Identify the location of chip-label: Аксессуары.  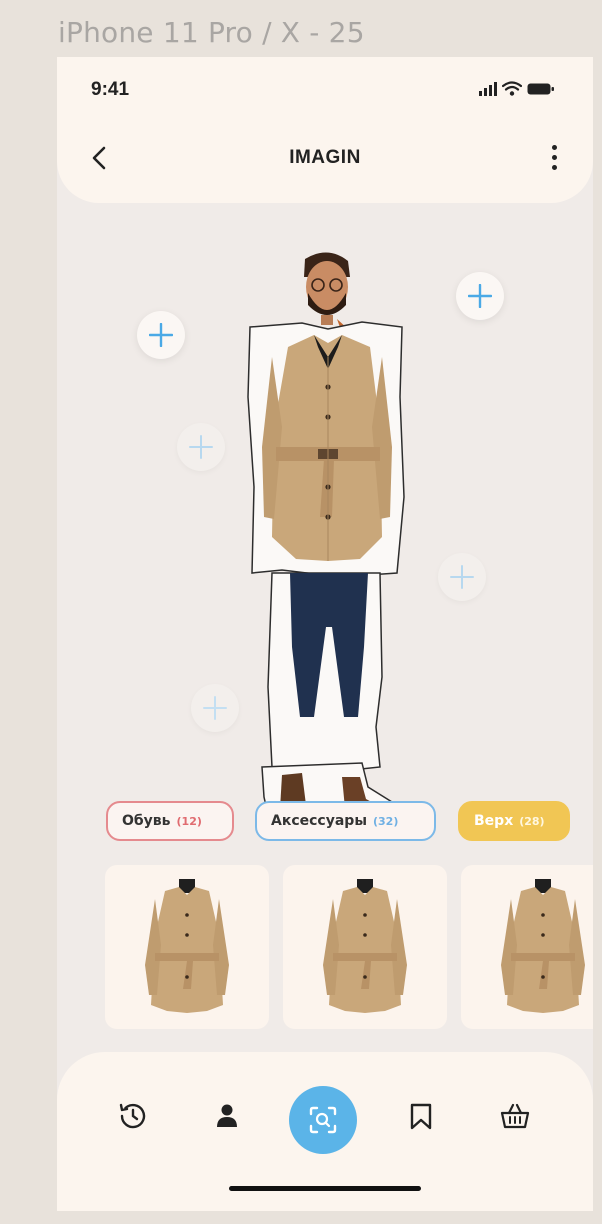
(319, 821).